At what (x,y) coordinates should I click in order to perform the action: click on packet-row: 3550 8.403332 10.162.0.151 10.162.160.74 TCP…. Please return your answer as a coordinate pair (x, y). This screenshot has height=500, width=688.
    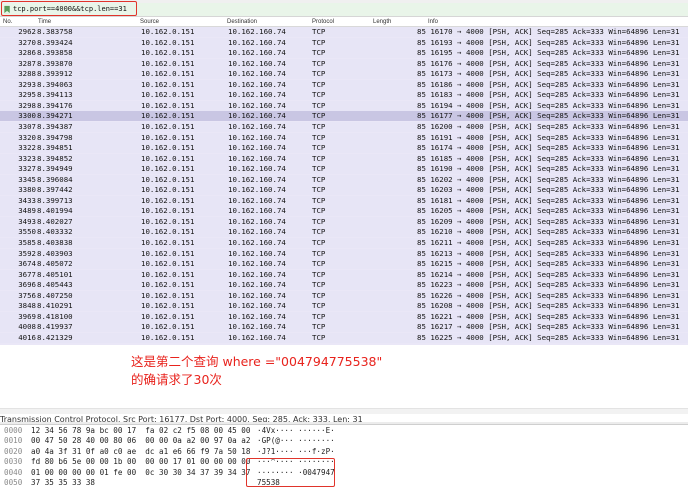
    Looking at the image, I should click on (344, 232).